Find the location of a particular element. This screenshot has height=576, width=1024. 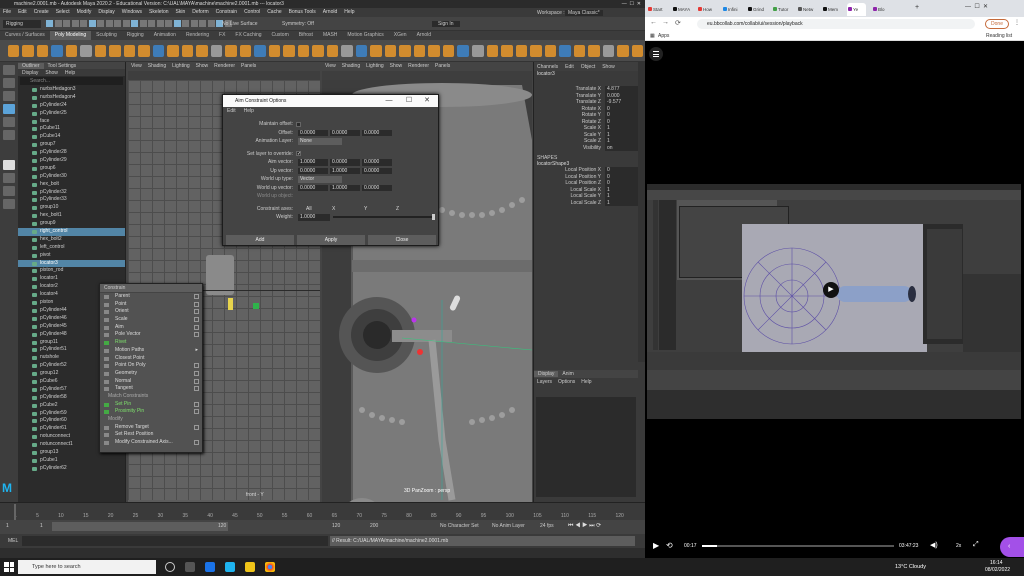

option-checkbox is located at coordinates (298, 124).